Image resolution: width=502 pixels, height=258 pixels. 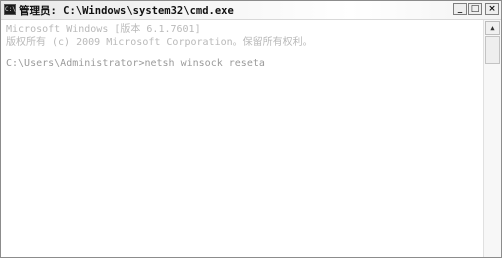 What do you see at coordinates (492, 138) in the screenshot?
I see `vertical-scrollbar: ▲` at bounding box center [492, 138].